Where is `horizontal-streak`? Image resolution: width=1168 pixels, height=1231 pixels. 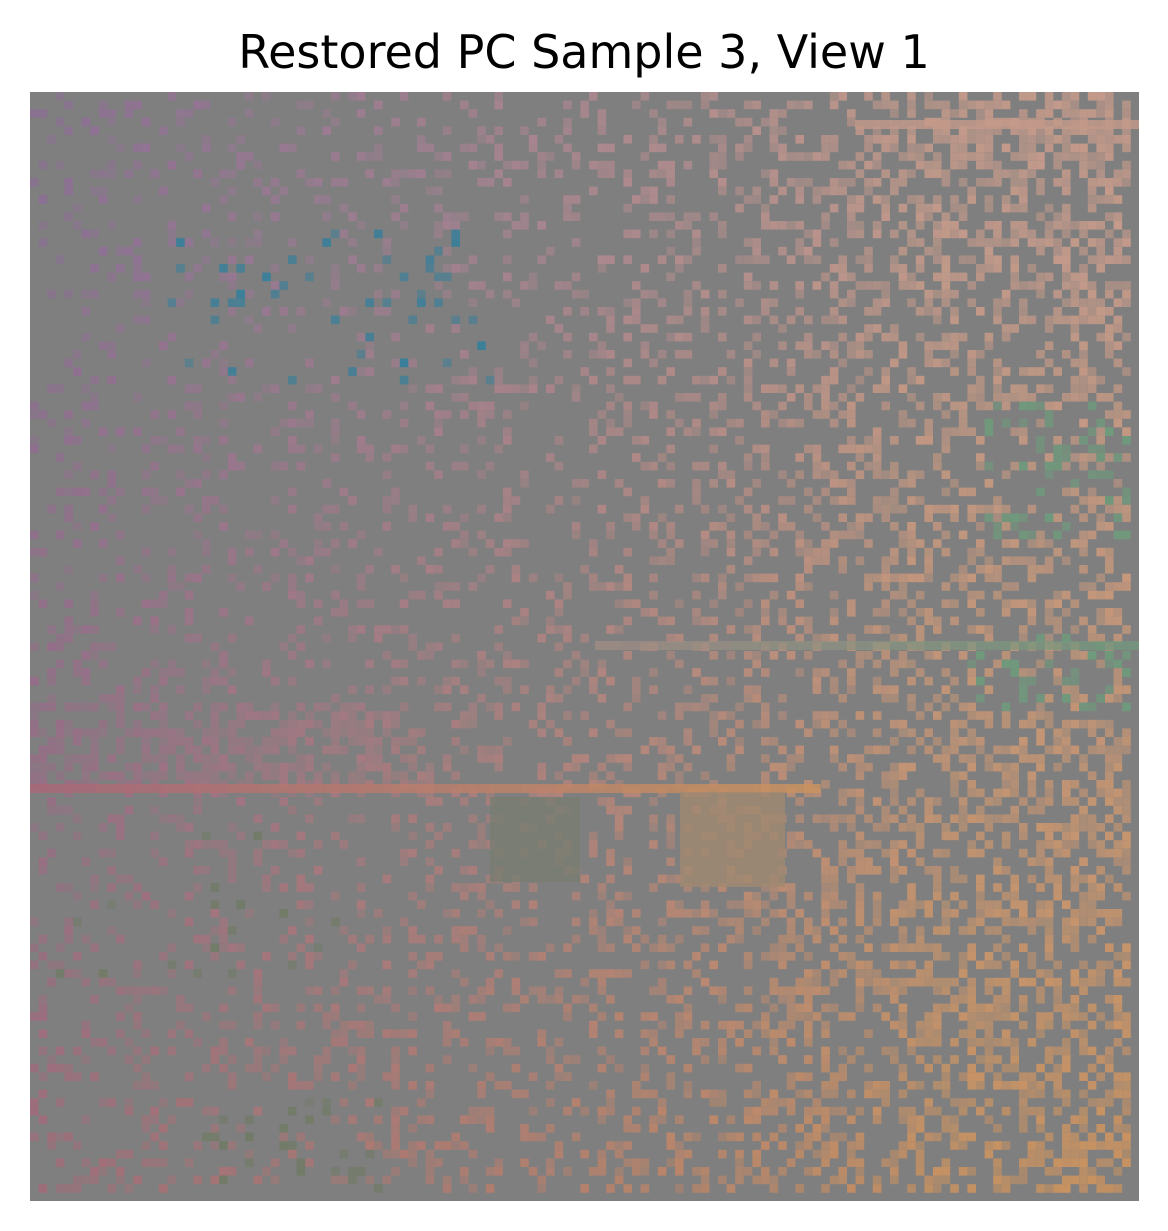
horizontal-streak is located at coordinates (47, 788).